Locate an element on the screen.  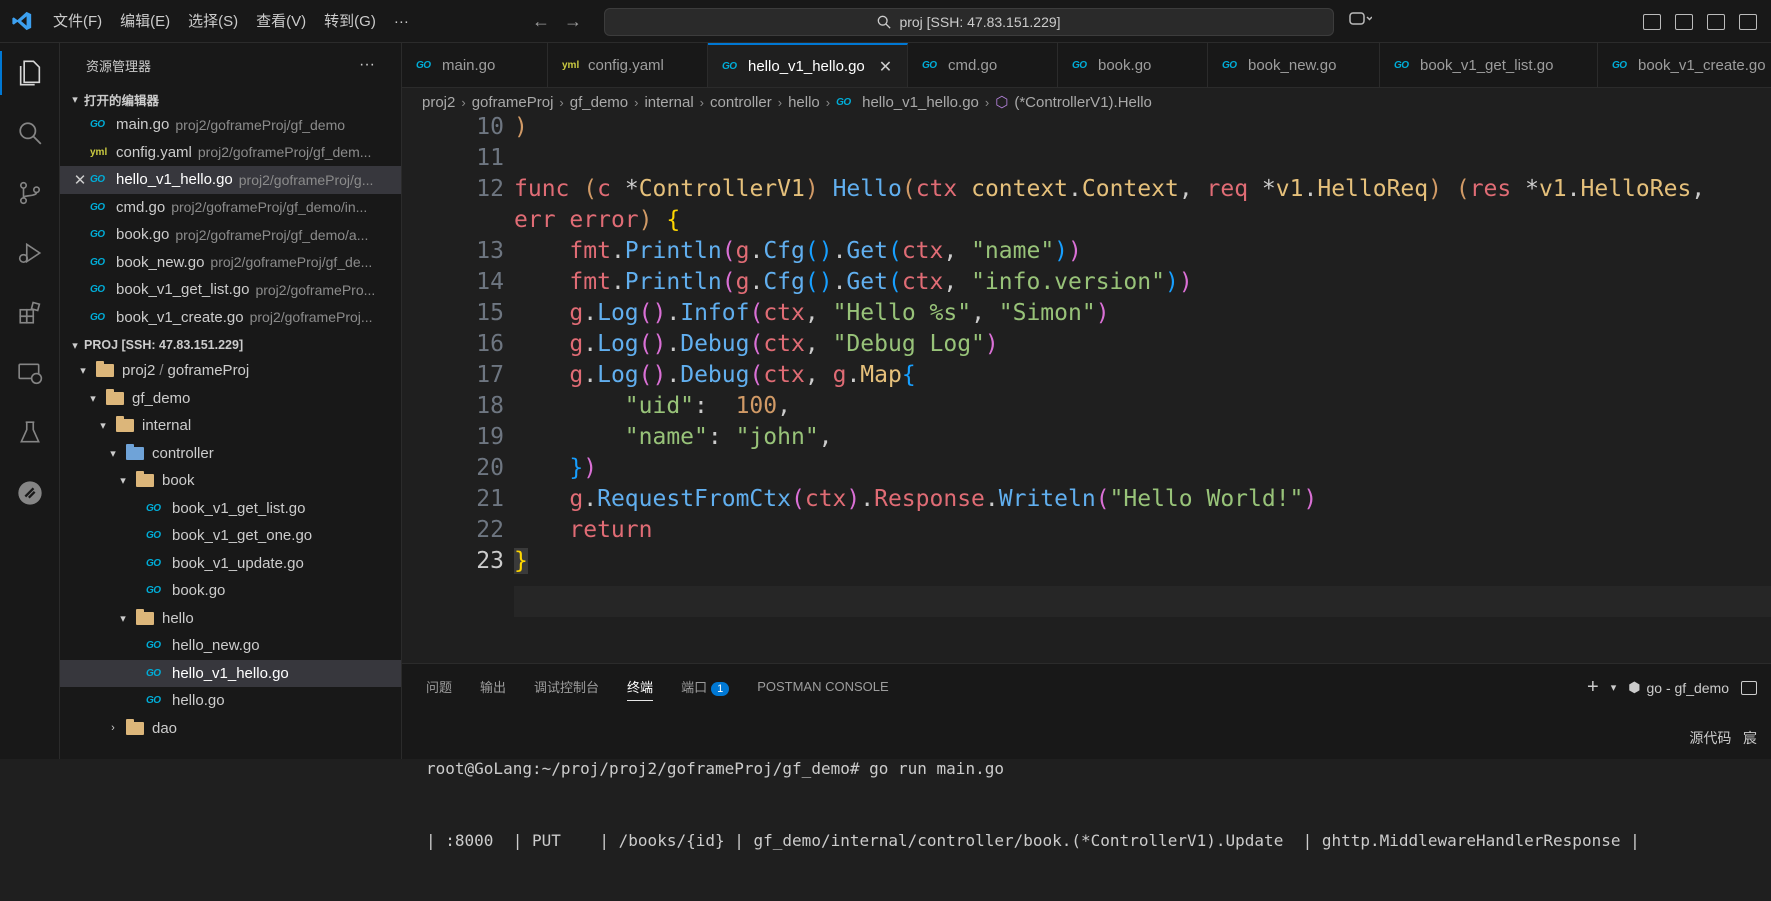
tab-config-yaml: yml config.yaml is located at coordinates (628, 65).